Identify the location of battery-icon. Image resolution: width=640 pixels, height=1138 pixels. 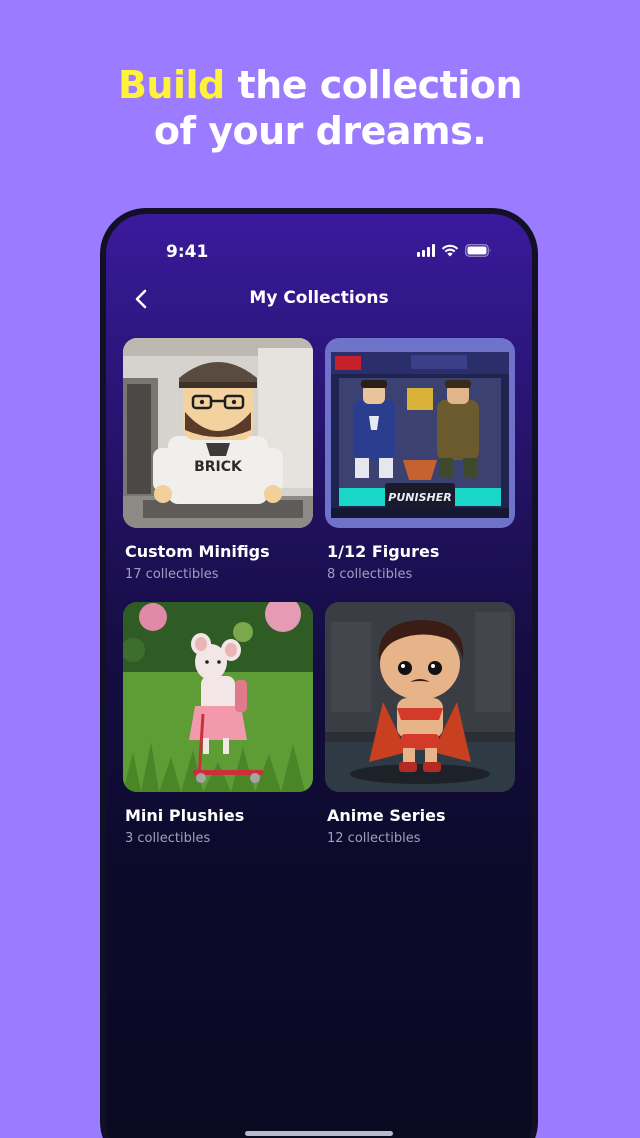
(478, 250).